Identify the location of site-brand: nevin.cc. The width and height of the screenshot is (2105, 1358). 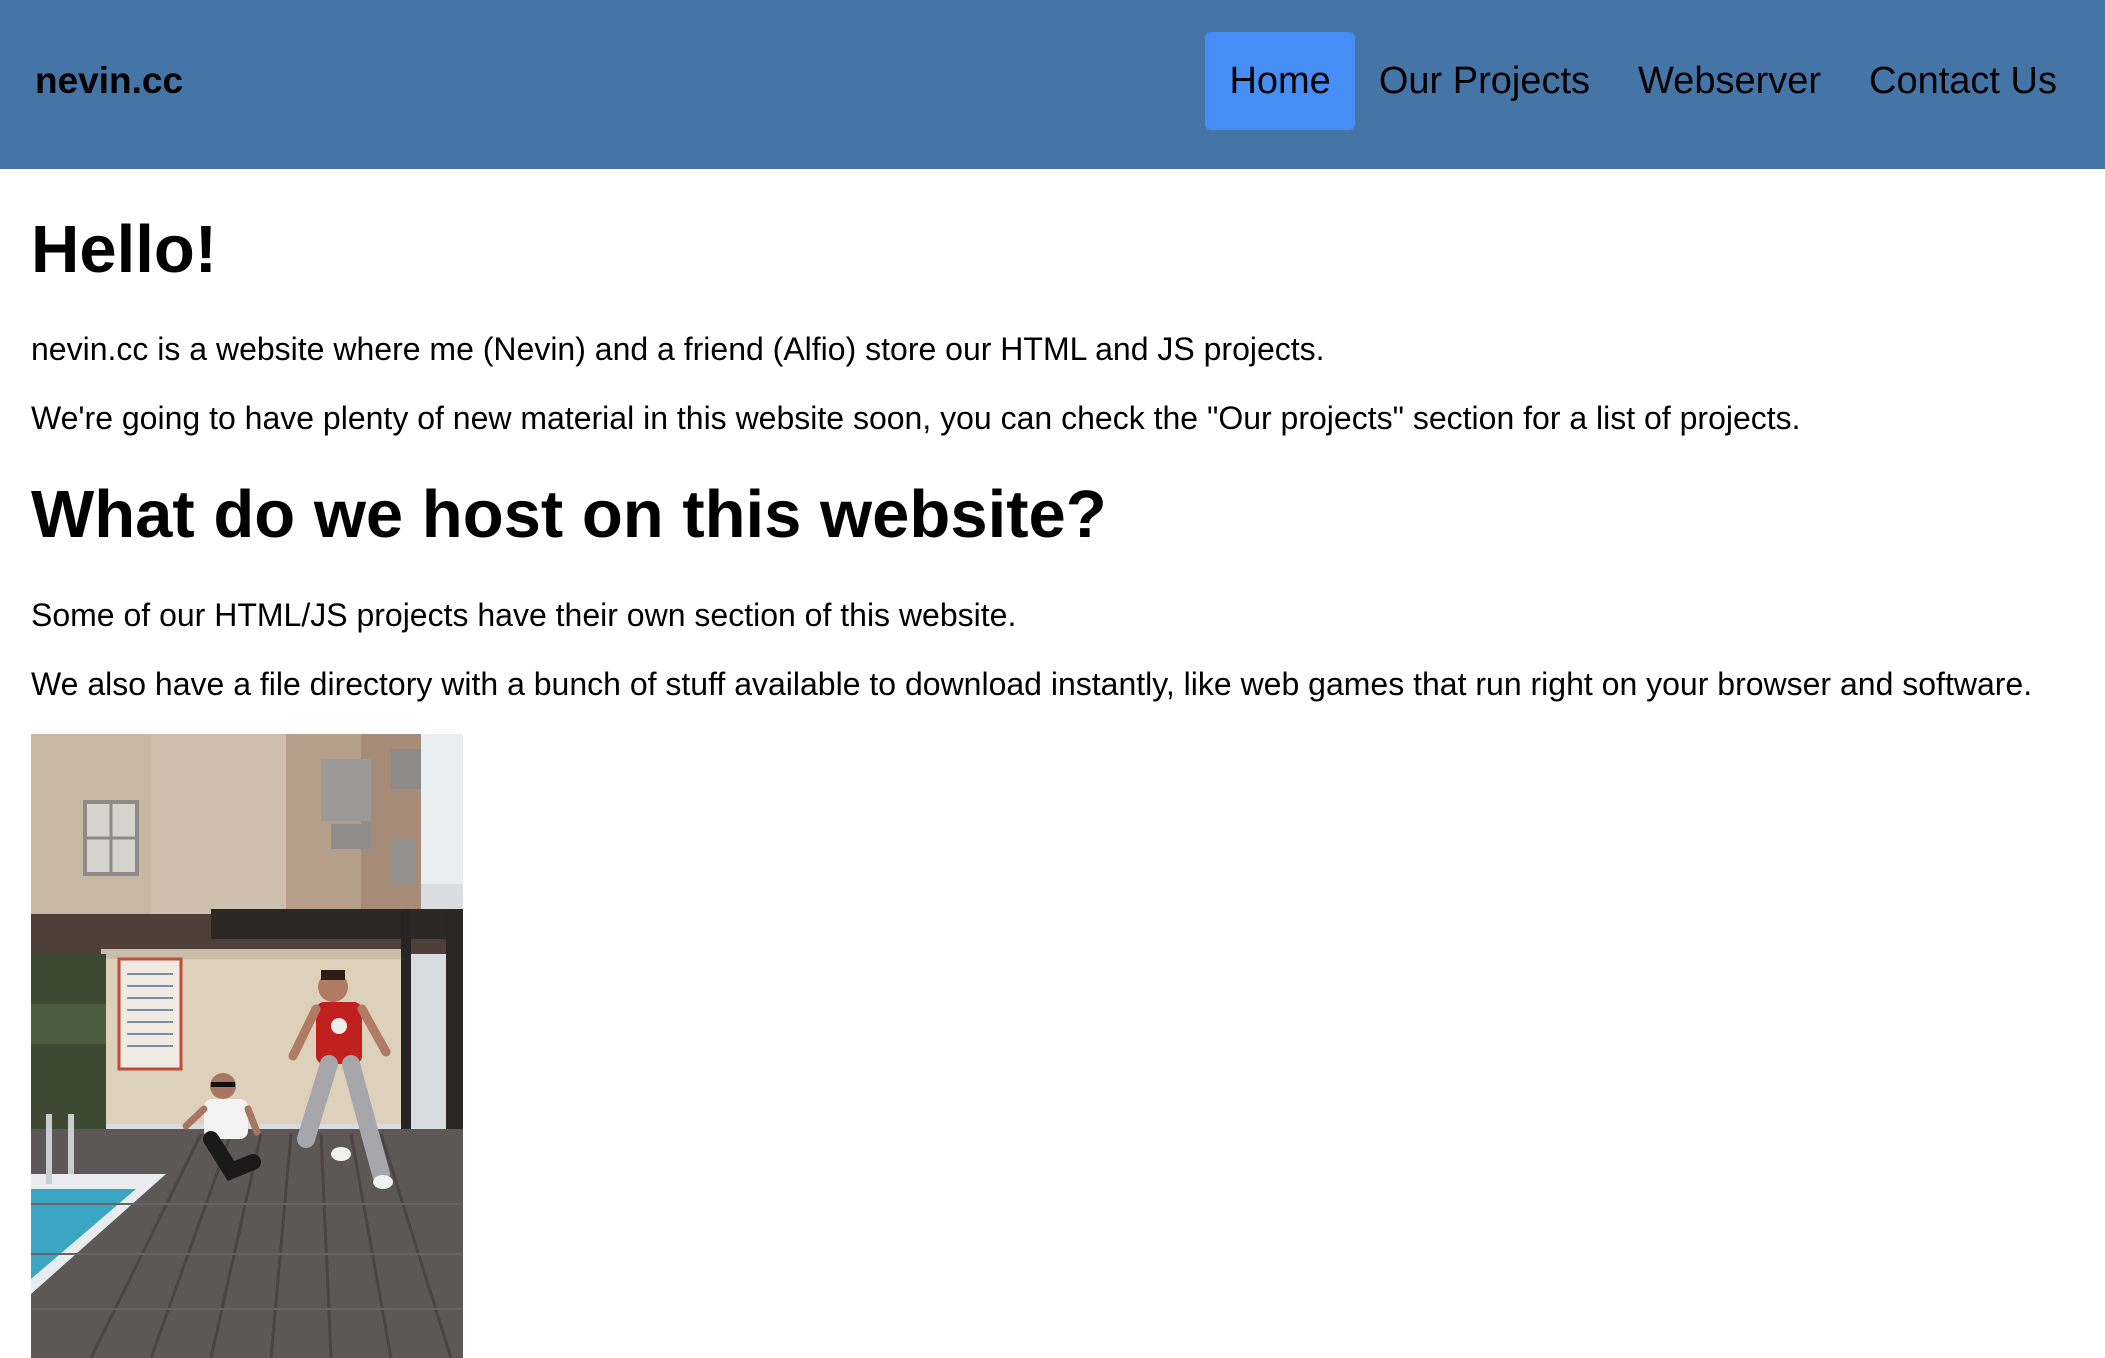
(109, 81).